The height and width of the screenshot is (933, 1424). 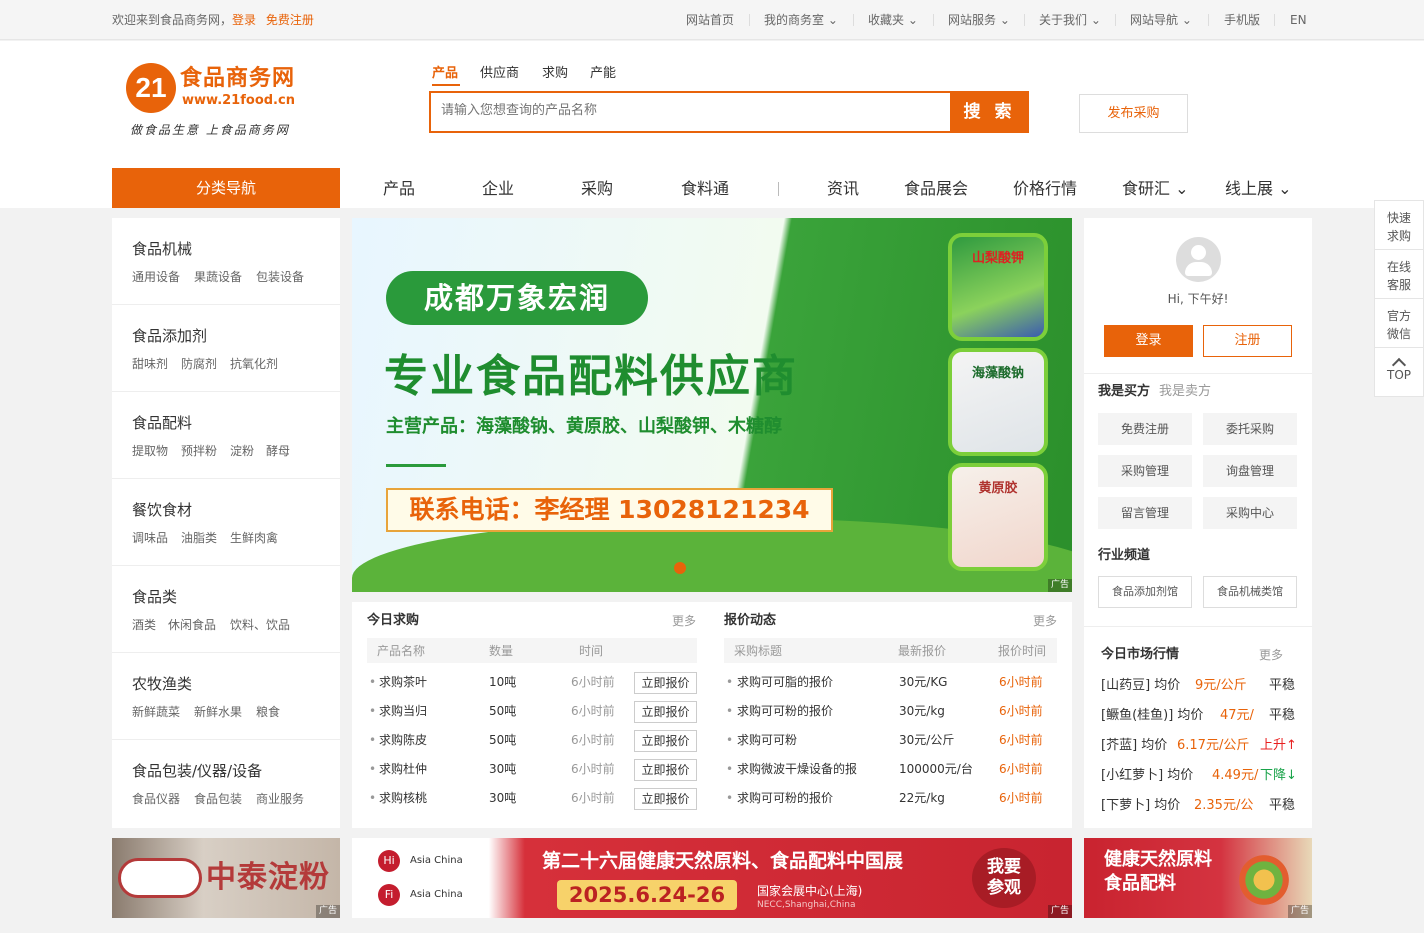 I want to click on search-tab-purchase: 求购, so click(x=555, y=74).